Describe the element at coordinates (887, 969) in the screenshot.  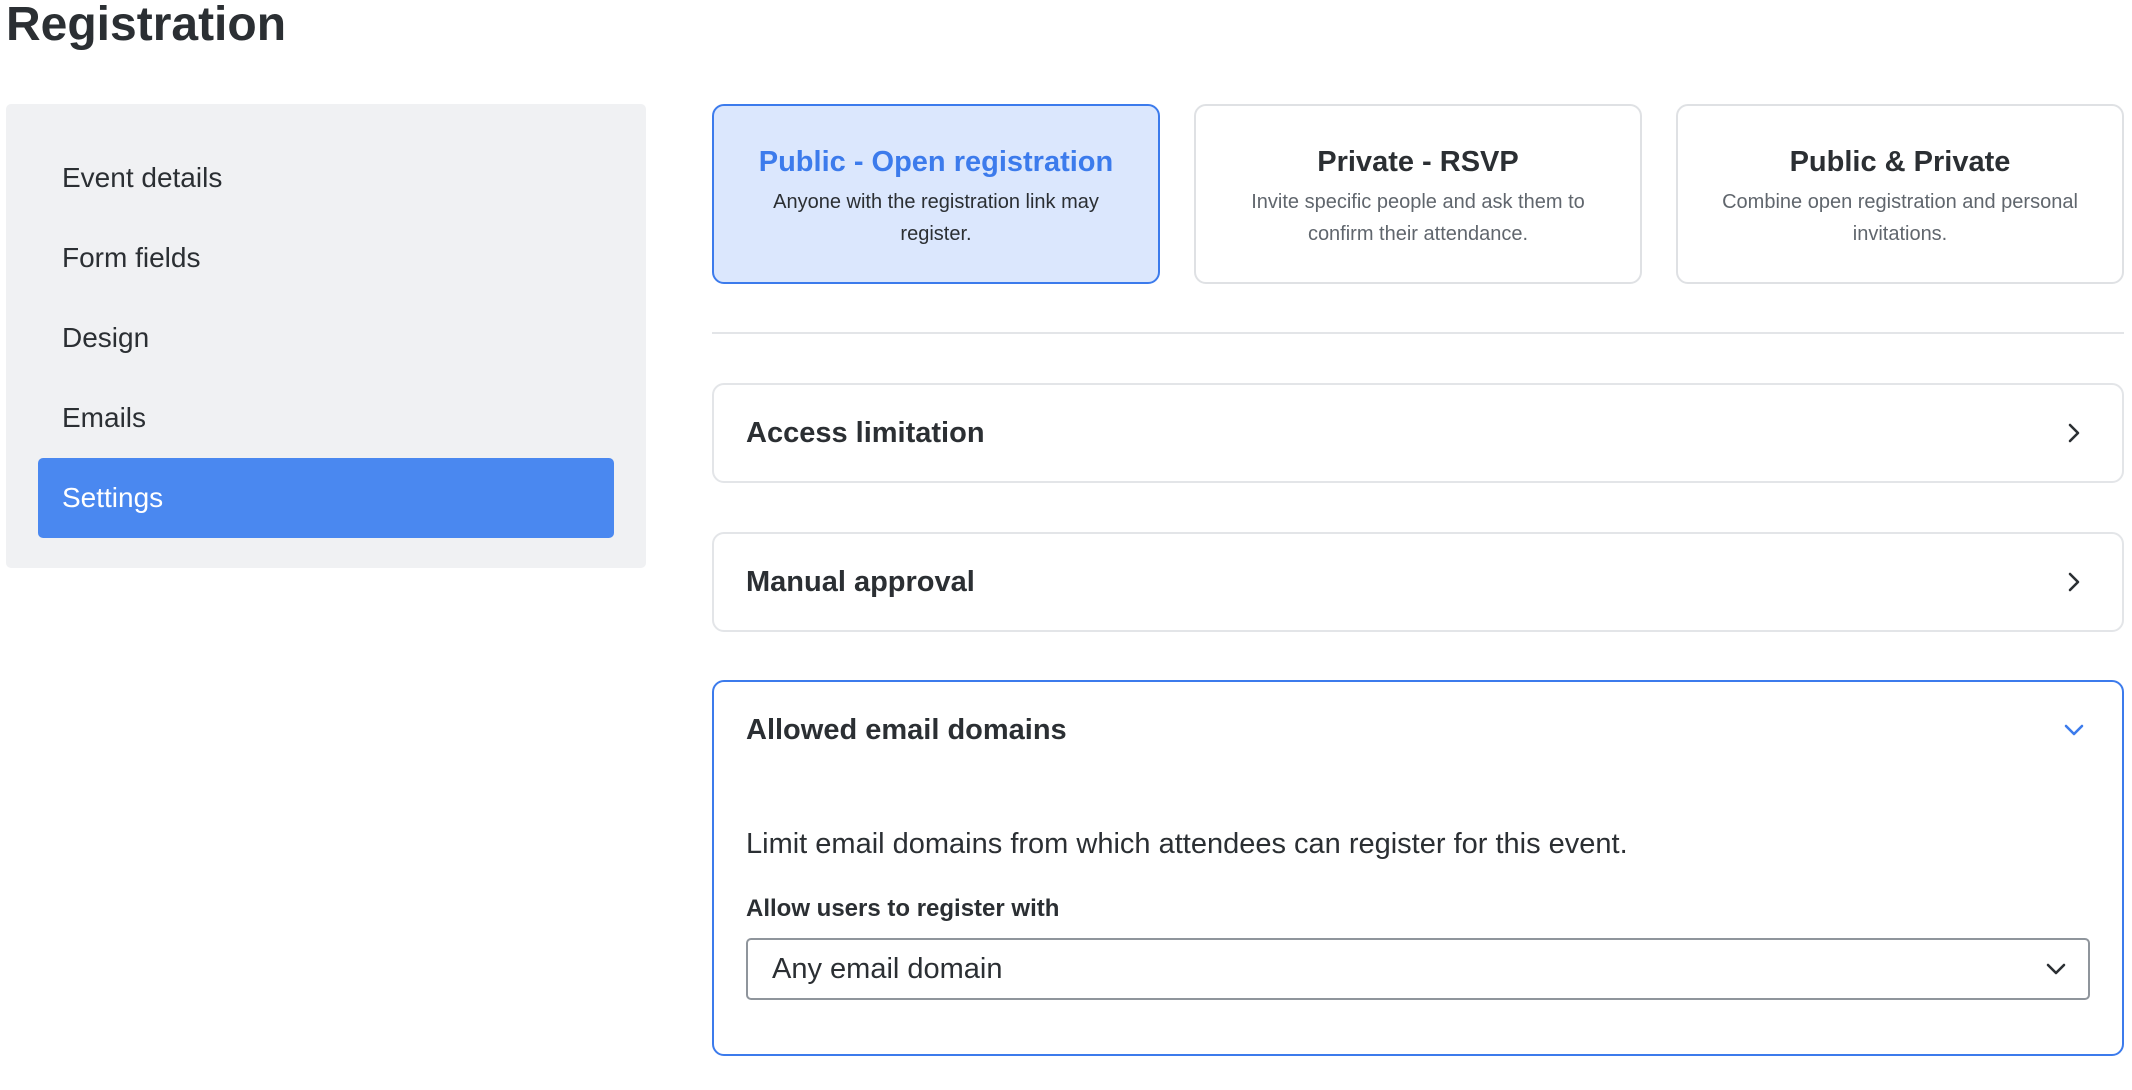
I see `select-value: Any email domain` at that location.